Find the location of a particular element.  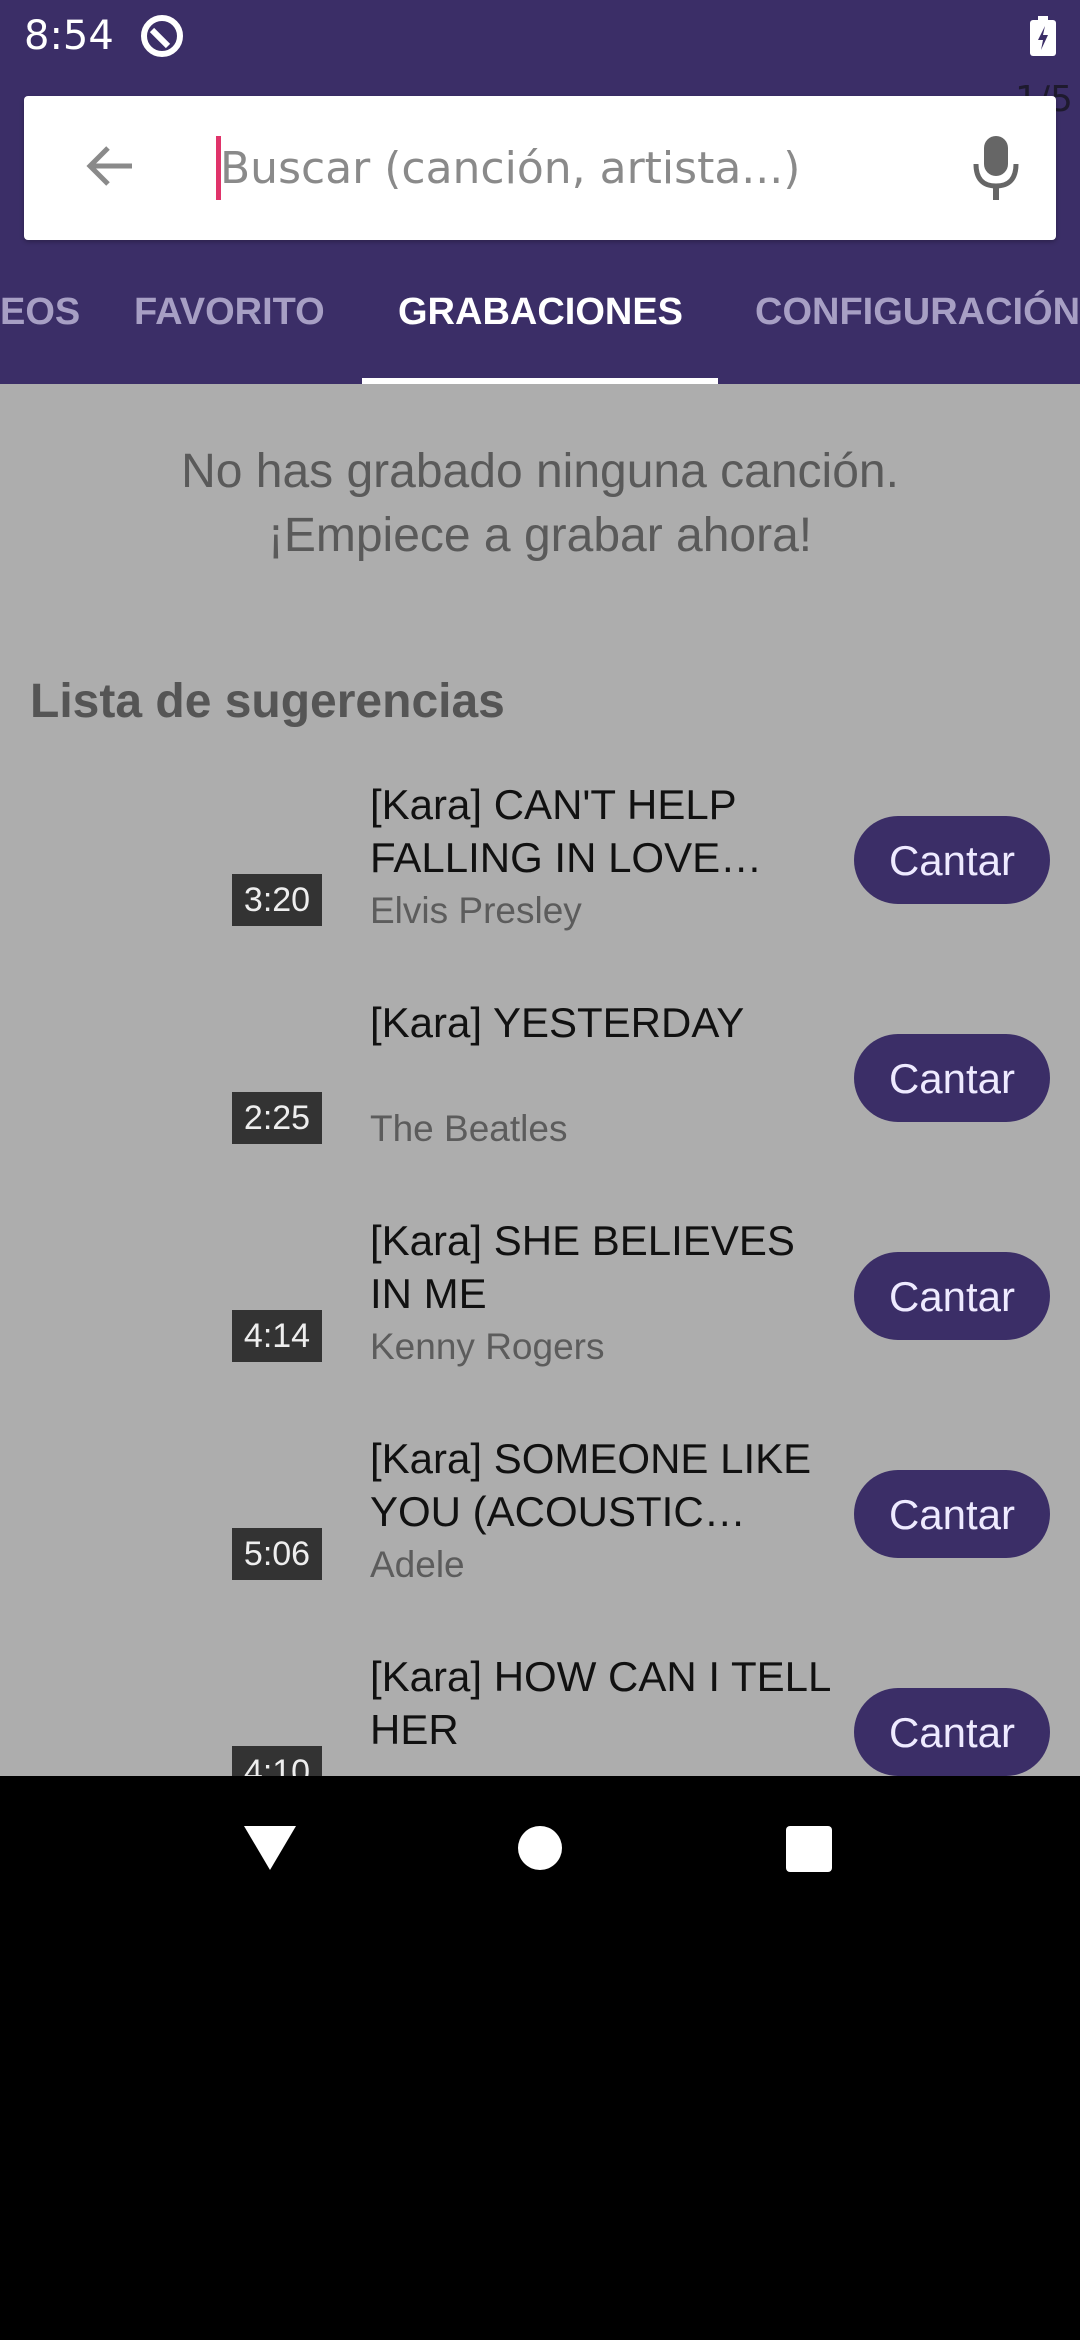

song-item: 4:10 [Kara] HOW CAN I TELL HER Cantar is located at coordinates (540, 1713).